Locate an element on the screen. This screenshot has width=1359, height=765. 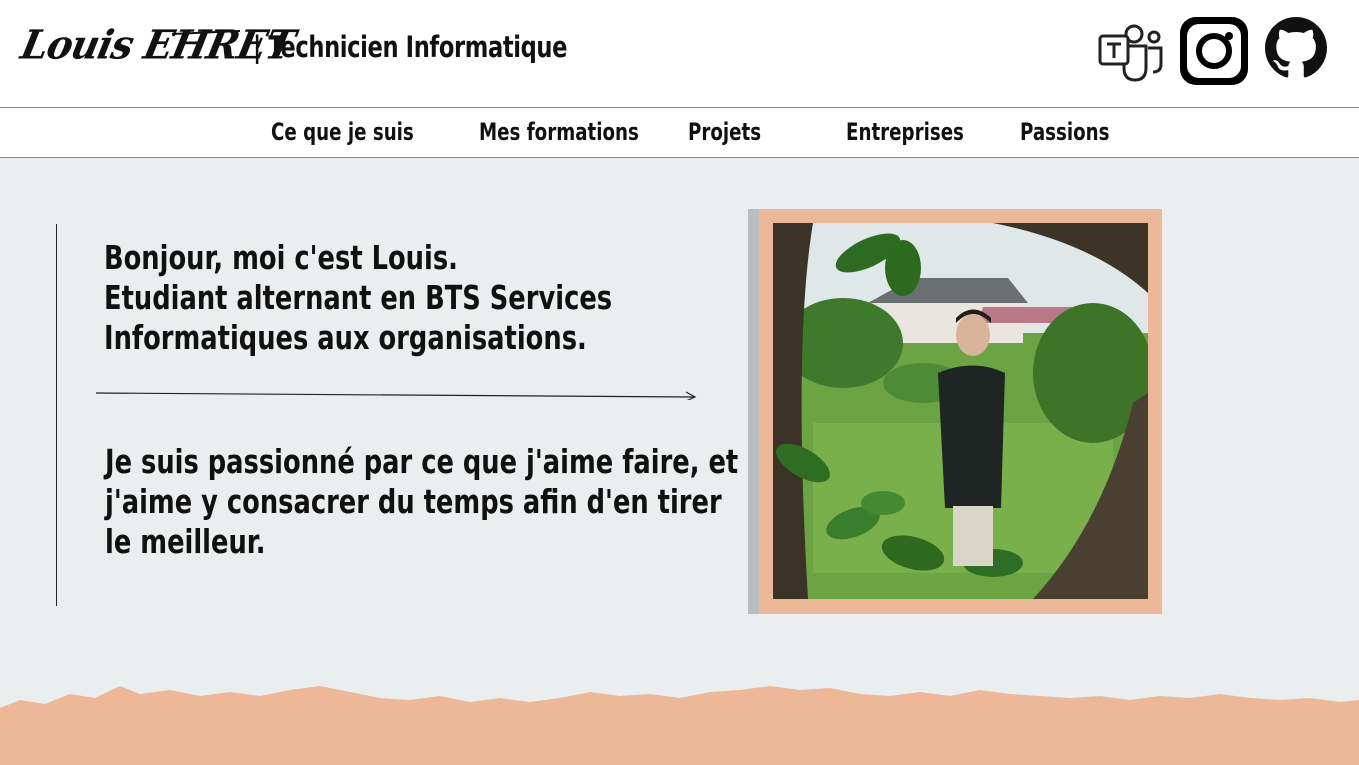
footer-brush-band is located at coordinates (679, 725).